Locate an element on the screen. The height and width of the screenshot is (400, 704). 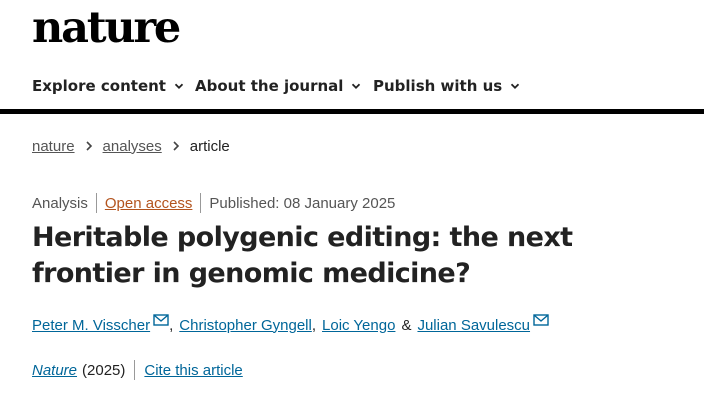
nav-explore-content: Explore content is located at coordinates (108, 86).